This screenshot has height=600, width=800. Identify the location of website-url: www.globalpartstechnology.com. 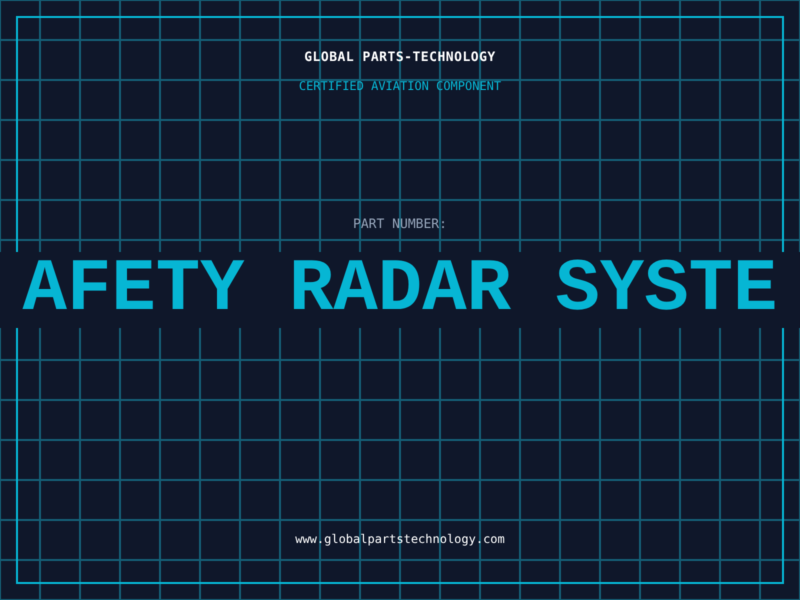
(400, 539).